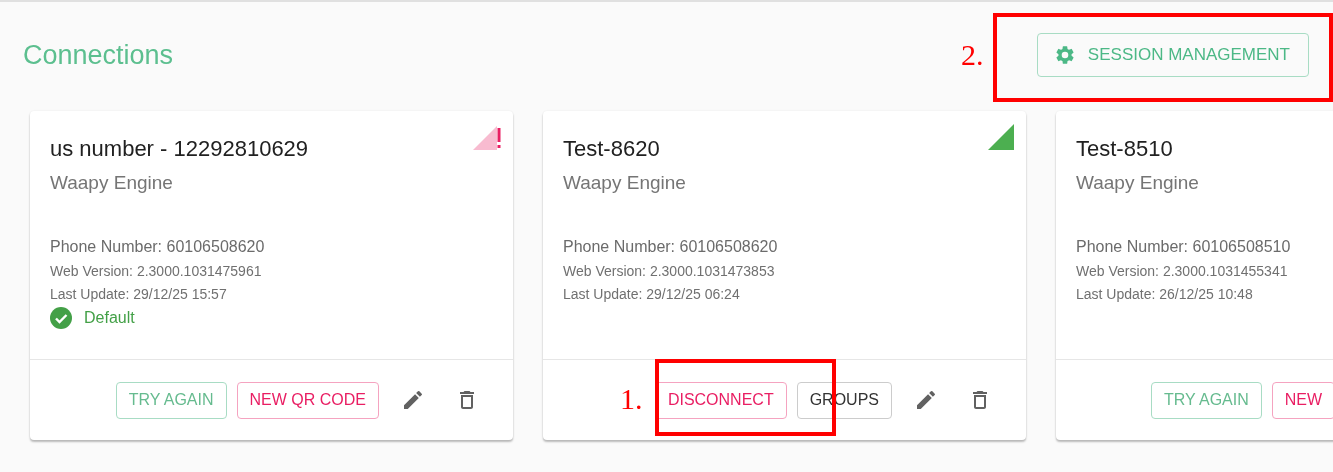  What do you see at coordinates (1064, 55) in the screenshot?
I see `settings-icon` at bounding box center [1064, 55].